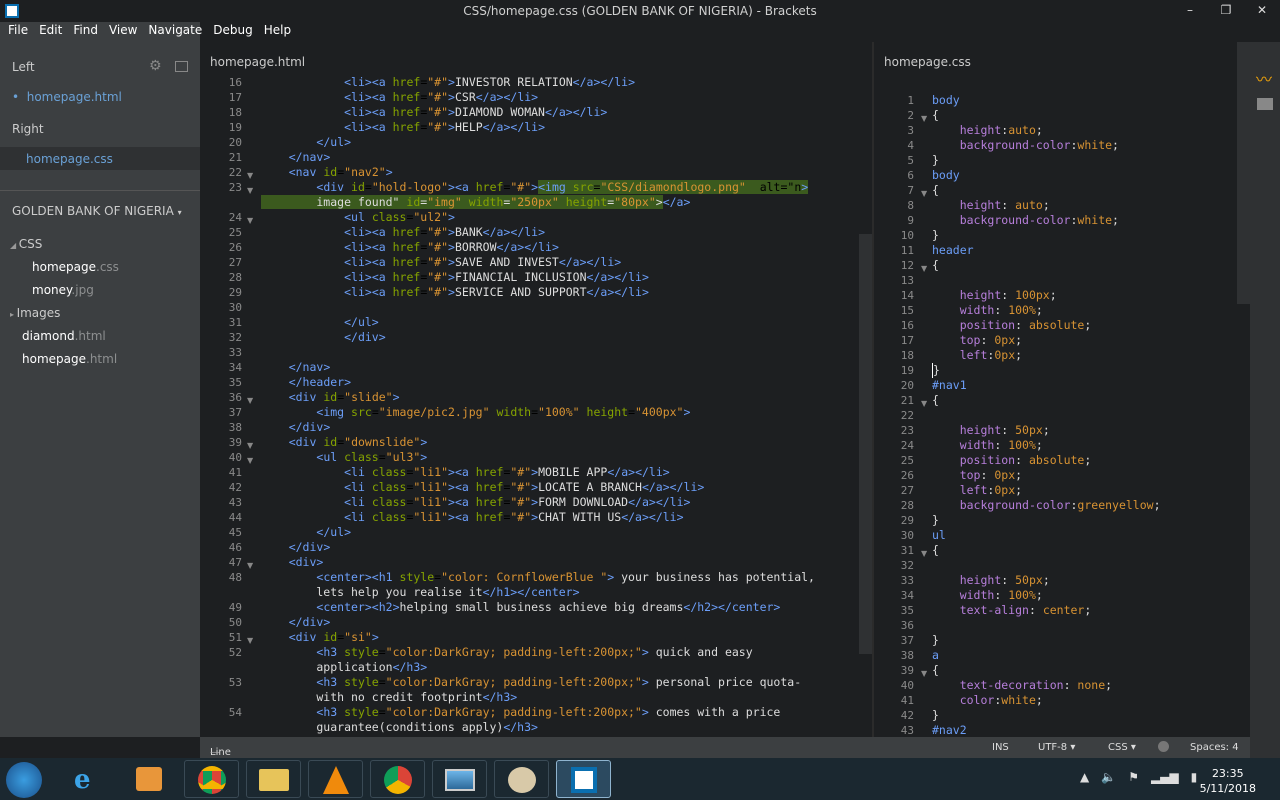 This screenshot has width=1280, height=800. I want to click on css-line: 25 position: absolute;, so click(1055, 460).